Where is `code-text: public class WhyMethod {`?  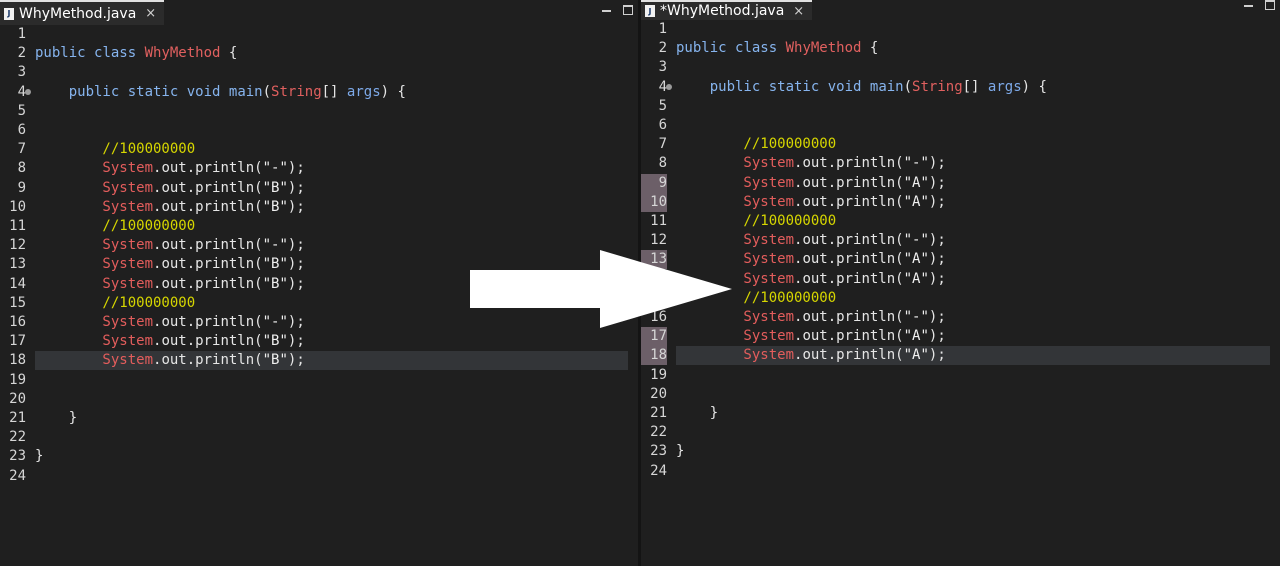
code-text: public class WhyMethod { is located at coordinates (973, 48).